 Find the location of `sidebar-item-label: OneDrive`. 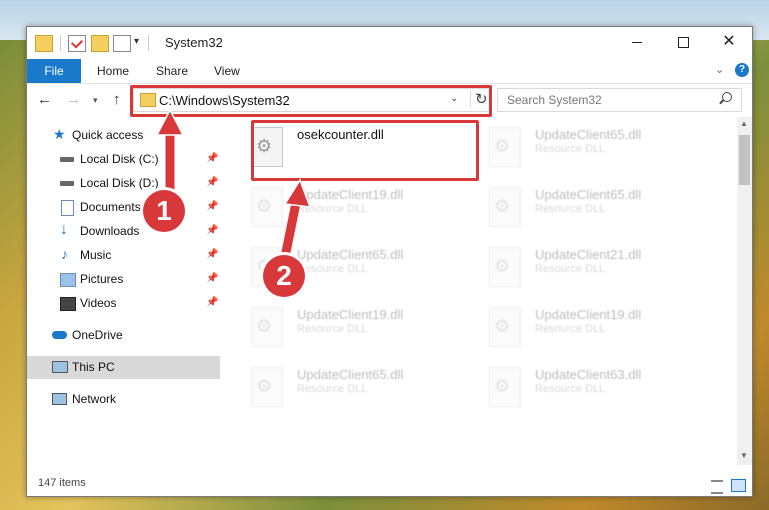

sidebar-item-label: OneDrive is located at coordinates (97, 335).